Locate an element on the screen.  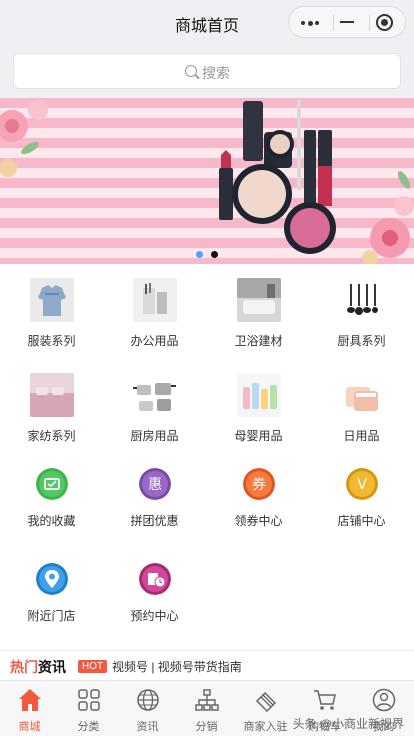
function-item-reservation: 预约中心 is located at coordinates (154, 596).